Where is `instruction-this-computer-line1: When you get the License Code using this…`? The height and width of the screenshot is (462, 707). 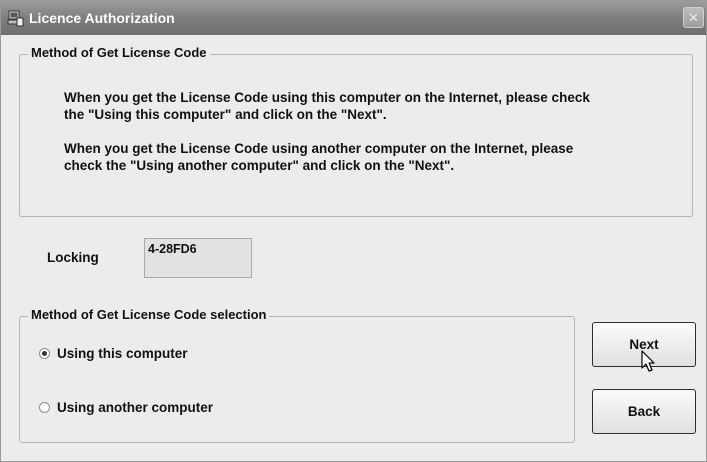
instruction-this-computer-line1: When you get the License Code using this… is located at coordinates (327, 97).